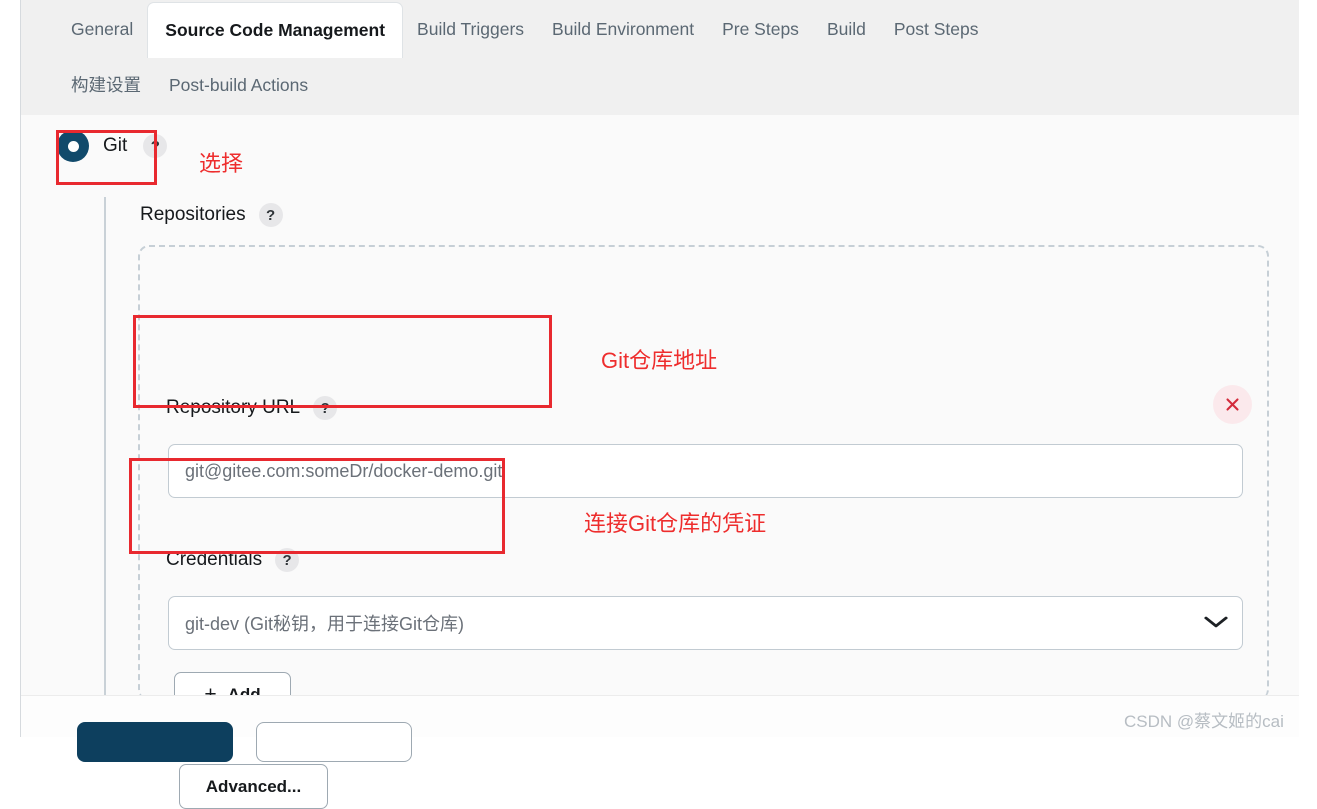  What do you see at coordinates (270, 215) in the screenshot?
I see `help-icon-repositories: ?` at bounding box center [270, 215].